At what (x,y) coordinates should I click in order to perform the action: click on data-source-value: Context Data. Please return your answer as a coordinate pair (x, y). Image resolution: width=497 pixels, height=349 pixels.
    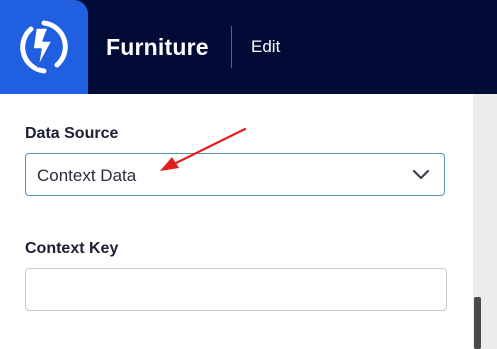
    Looking at the image, I should click on (87, 175).